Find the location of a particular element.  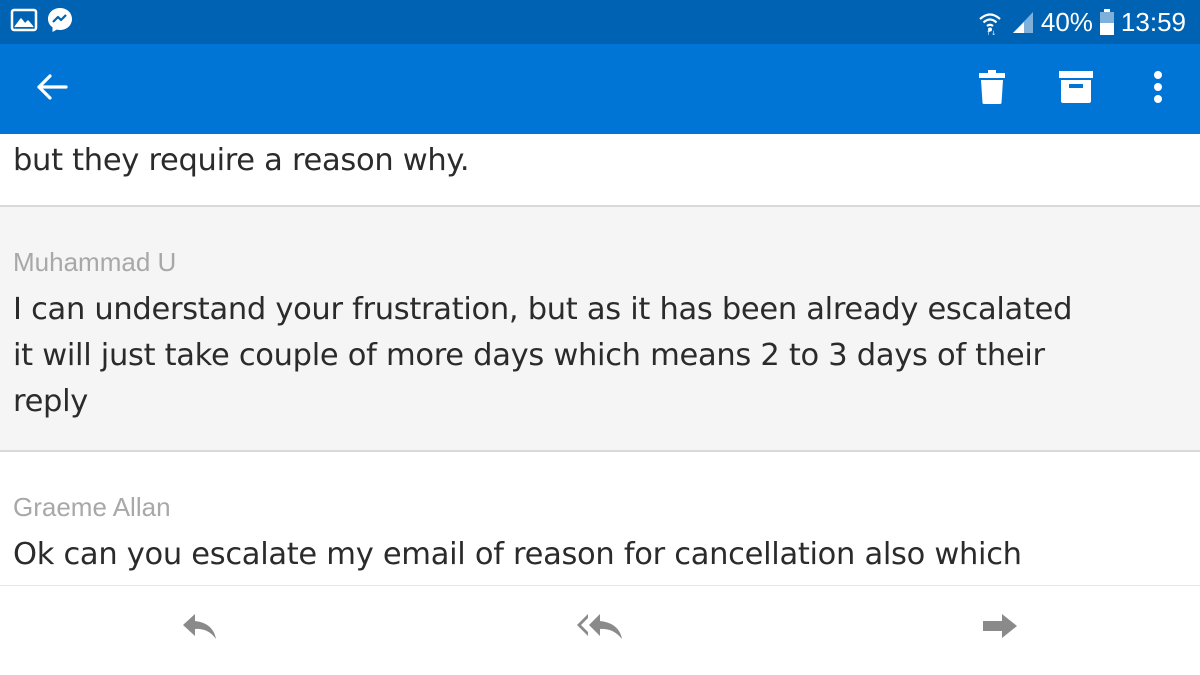

more-vert-icon is located at coordinates (1158, 89).